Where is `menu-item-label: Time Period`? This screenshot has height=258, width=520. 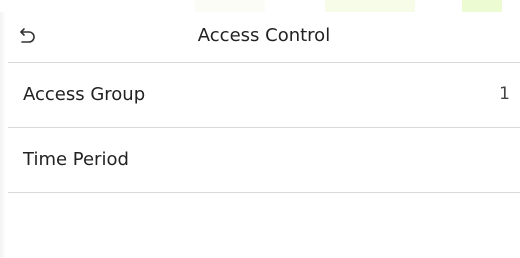
menu-item-label: Time Period is located at coordinates (76, 159).